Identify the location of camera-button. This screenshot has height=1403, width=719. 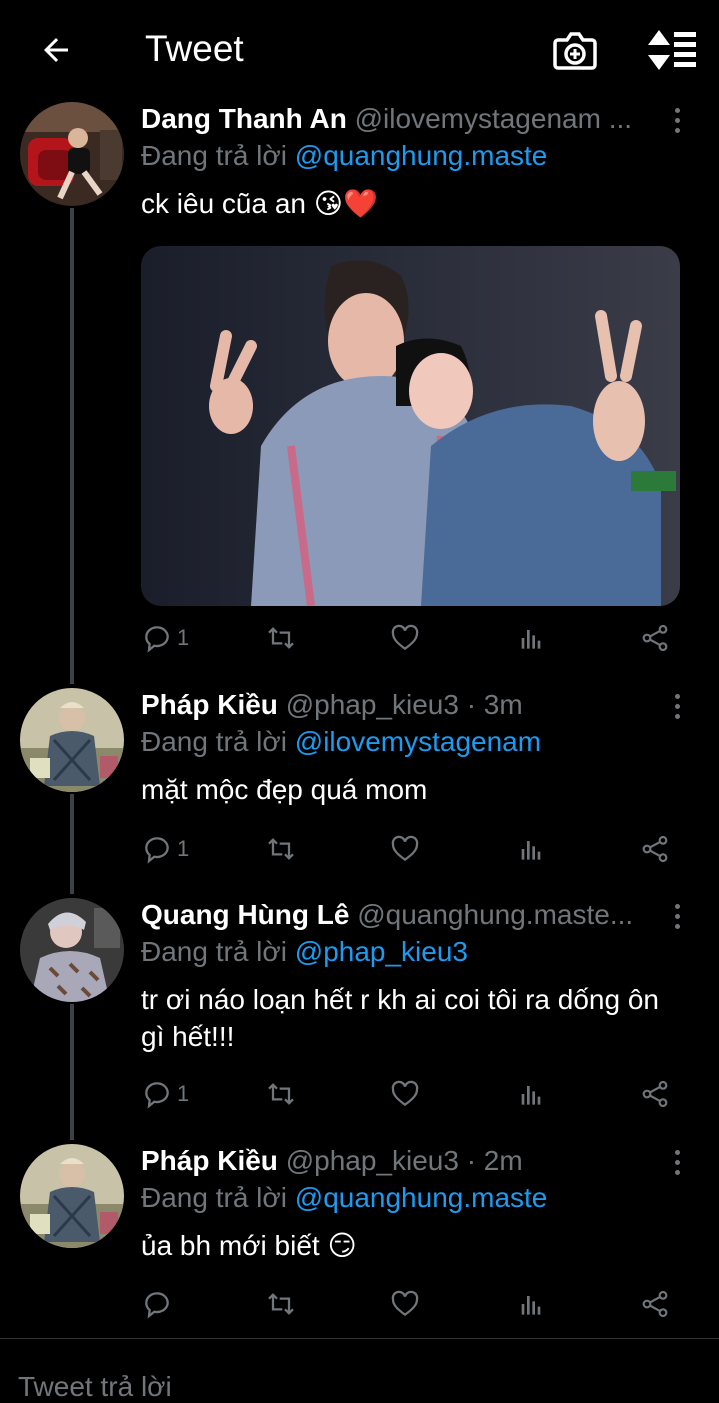
(575, 51).